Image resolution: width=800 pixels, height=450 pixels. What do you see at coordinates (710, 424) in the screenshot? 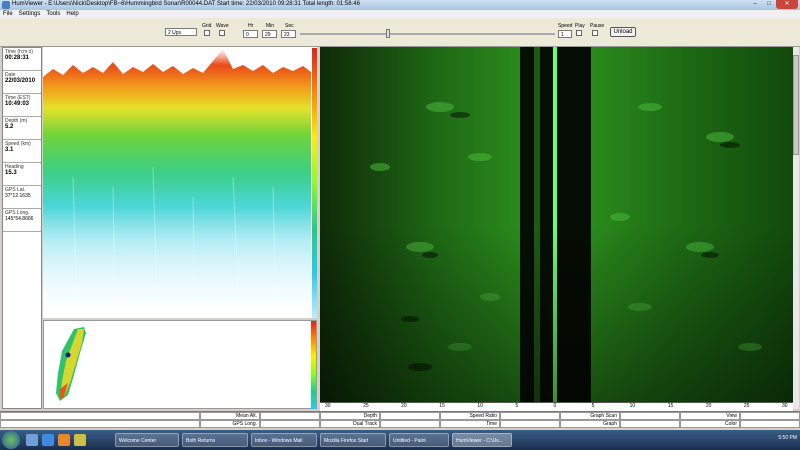
I see `table-cell-color: Color` at bounding box center [710, 424].